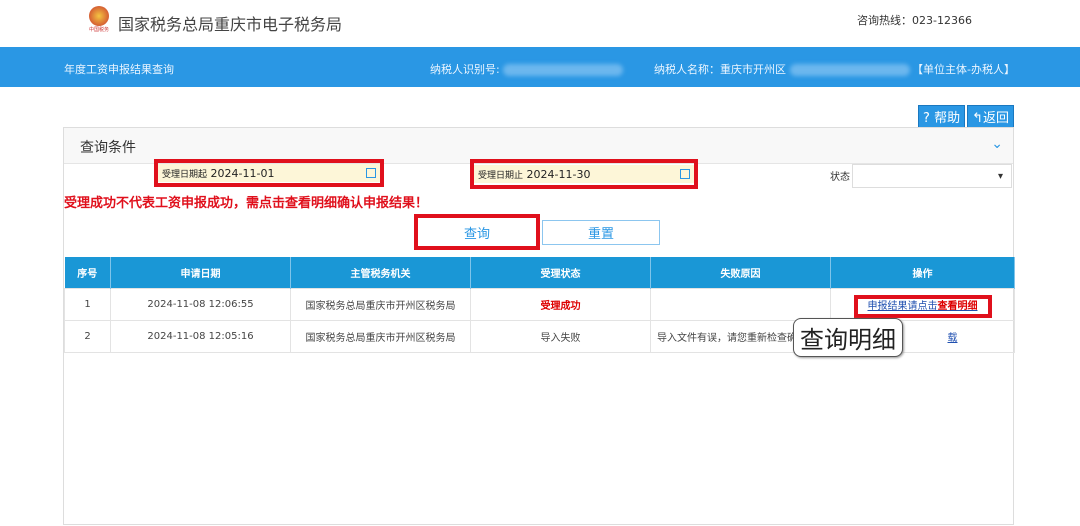 The image size is (1080, 526). I want to click on site-title: 国家税务总局重庆市电子税务局, so click(230, 24).